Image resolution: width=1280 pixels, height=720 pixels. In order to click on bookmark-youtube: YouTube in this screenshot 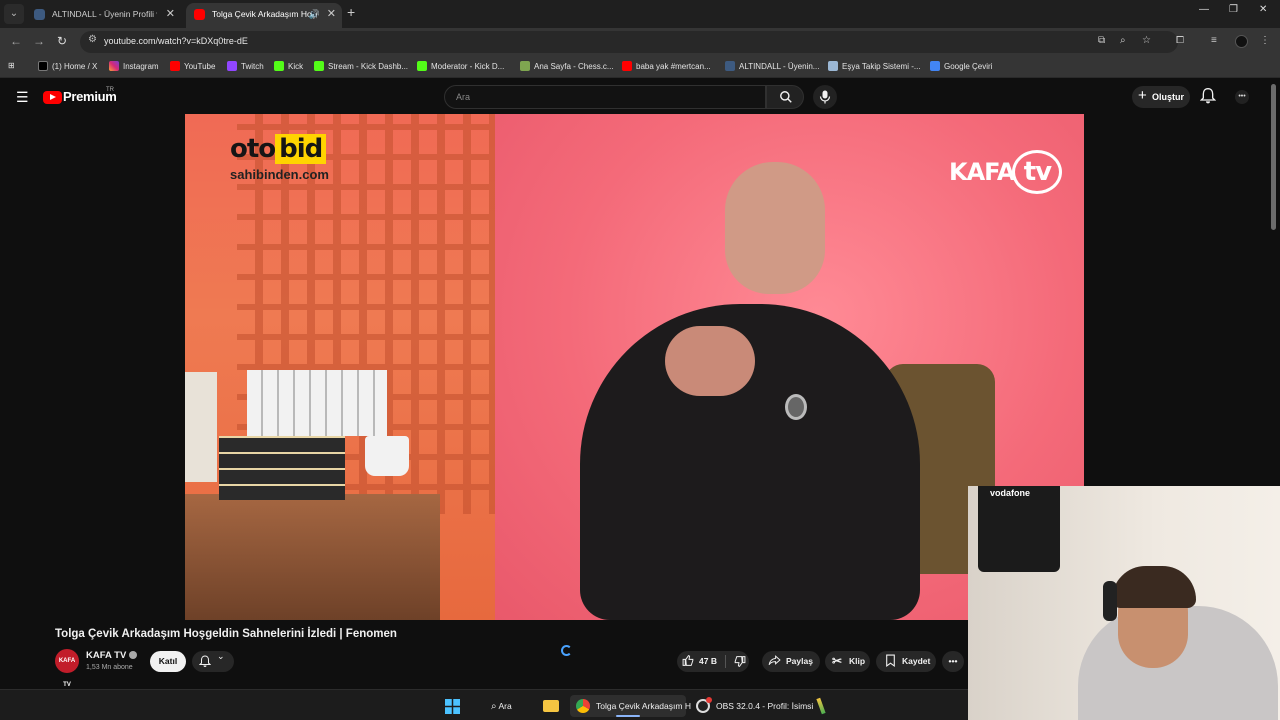, I will do `click(192, 66)`.